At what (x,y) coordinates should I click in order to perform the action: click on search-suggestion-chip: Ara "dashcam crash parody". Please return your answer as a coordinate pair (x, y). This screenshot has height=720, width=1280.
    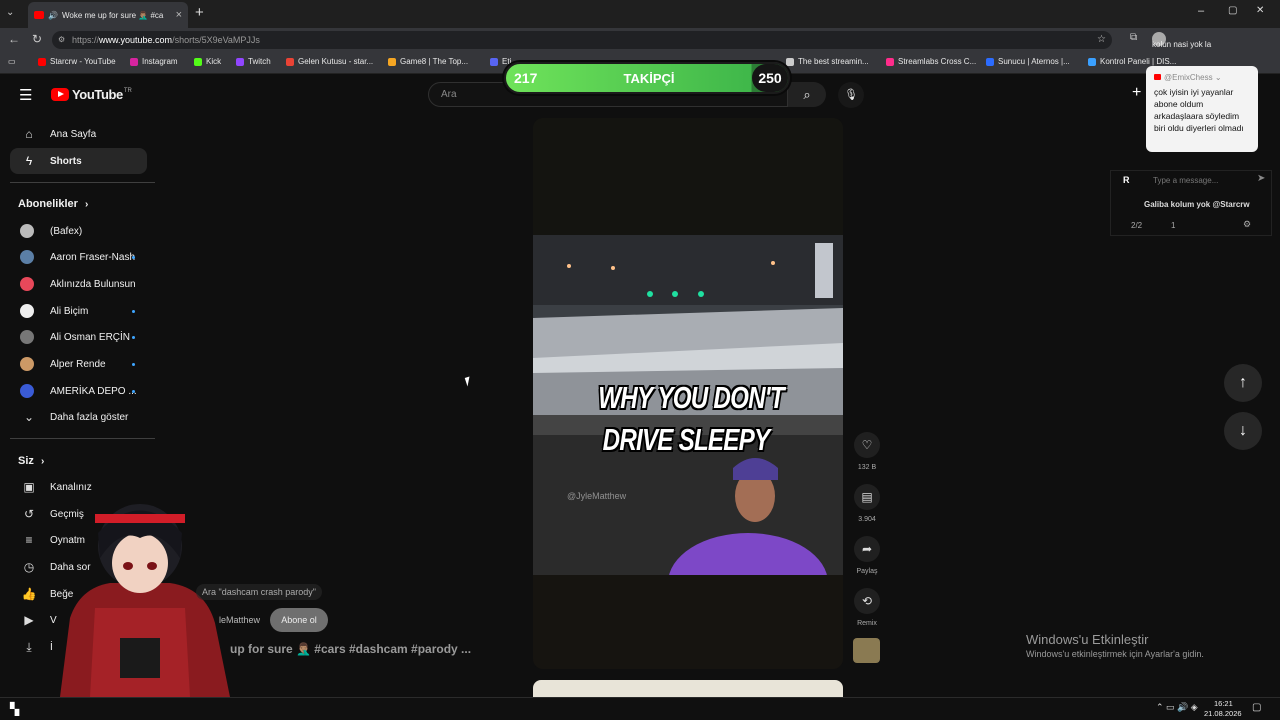
    Looking at the image, I should click on (259, 592).